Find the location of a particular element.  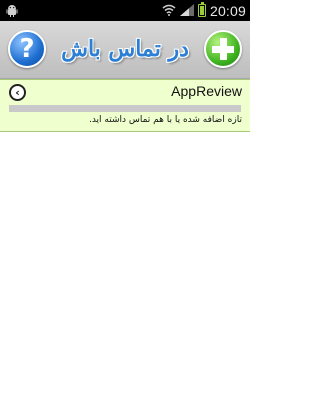

question-icon: ? is located at coordinates (27, 49).